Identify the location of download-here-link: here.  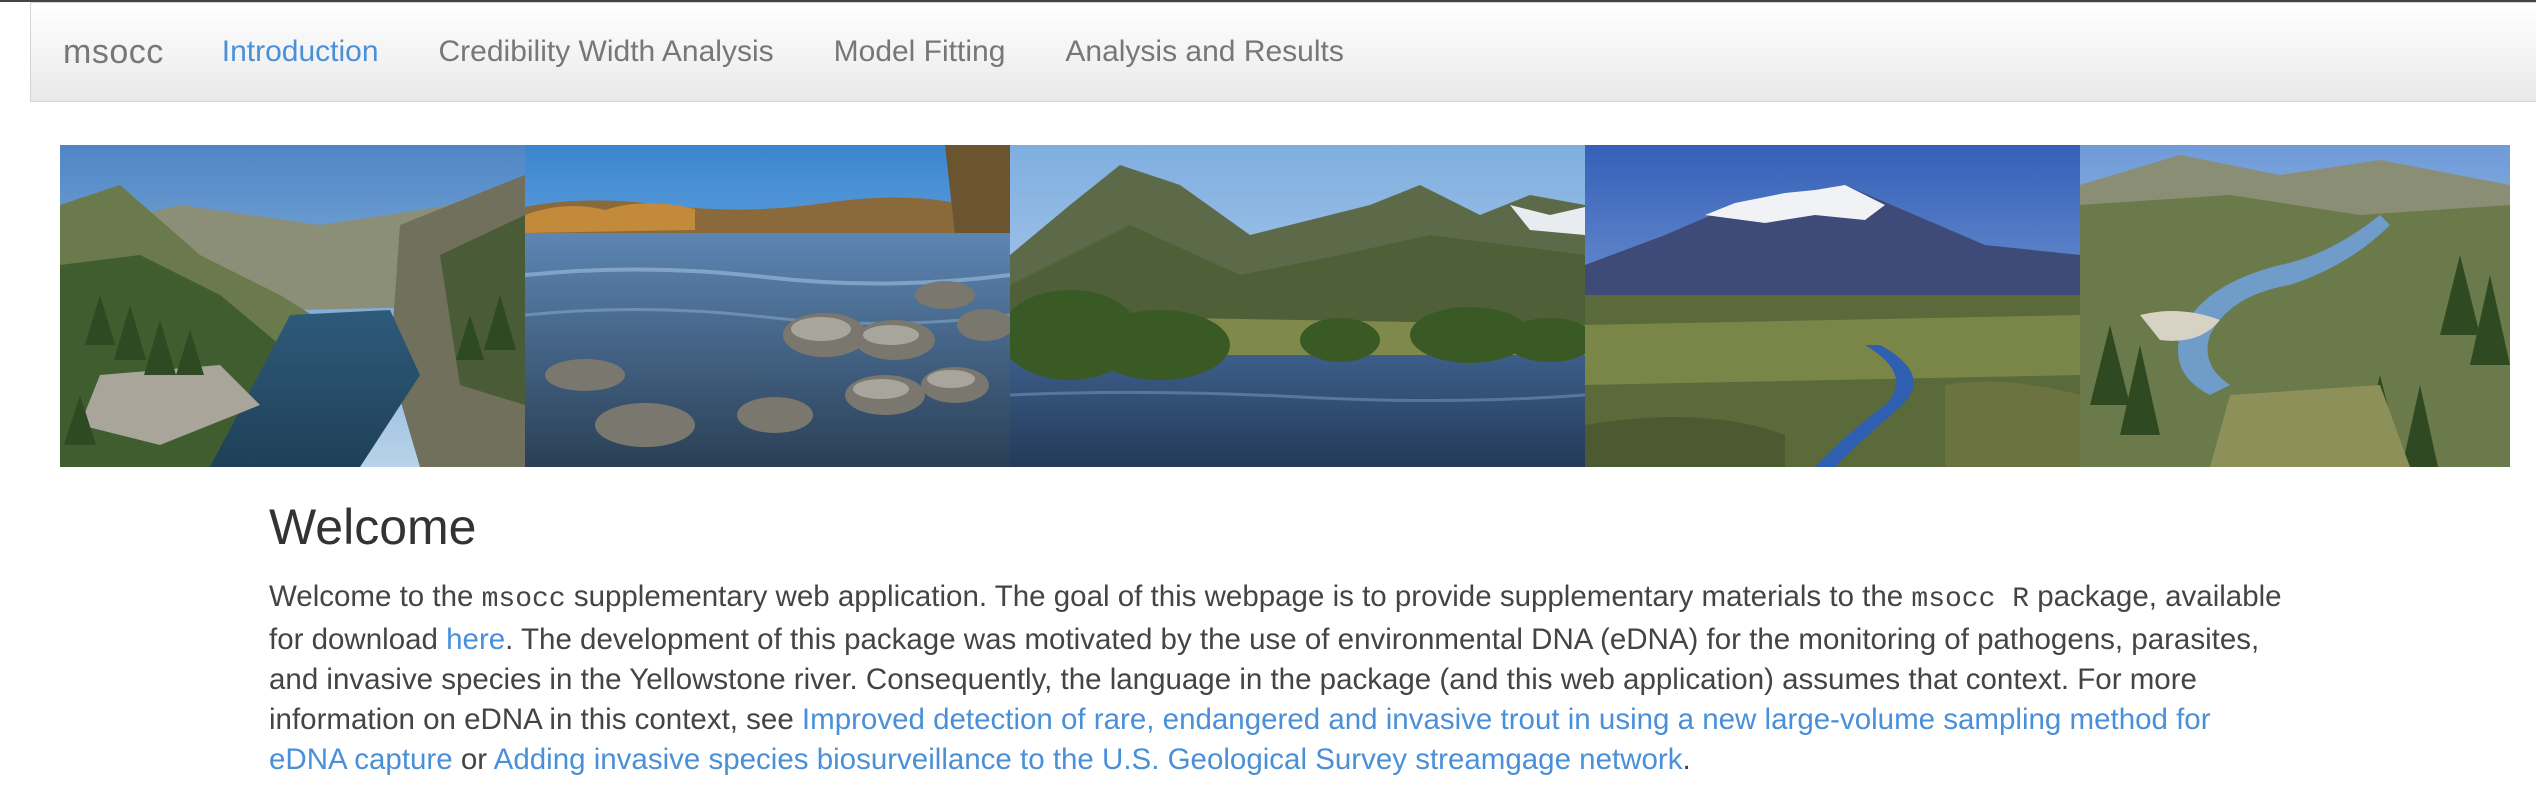
(475, 639).